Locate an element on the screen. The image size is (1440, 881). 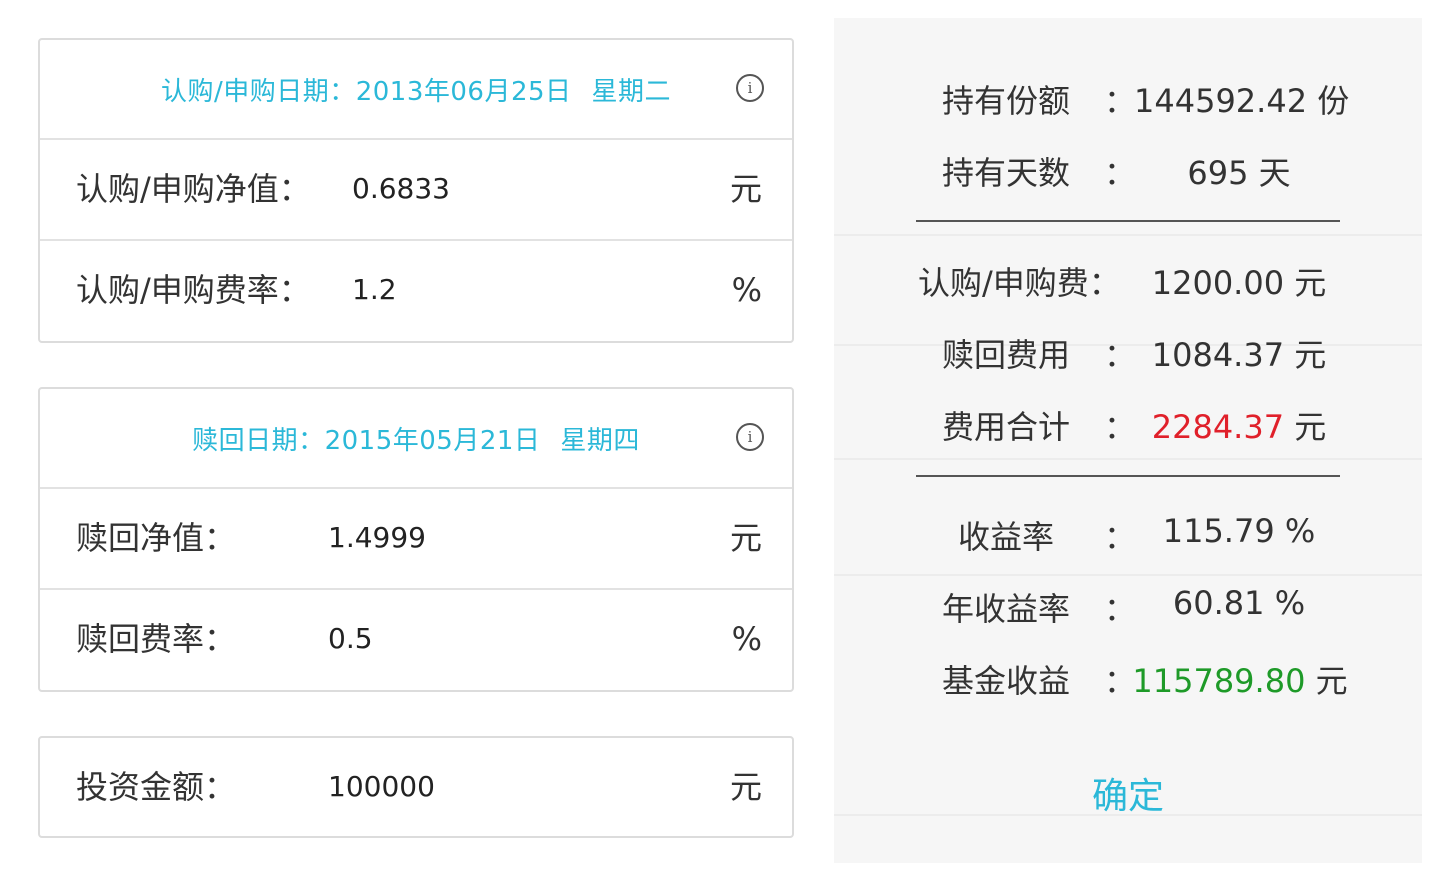
confirm-button: 确定 is located at coordinates (1128, 793).